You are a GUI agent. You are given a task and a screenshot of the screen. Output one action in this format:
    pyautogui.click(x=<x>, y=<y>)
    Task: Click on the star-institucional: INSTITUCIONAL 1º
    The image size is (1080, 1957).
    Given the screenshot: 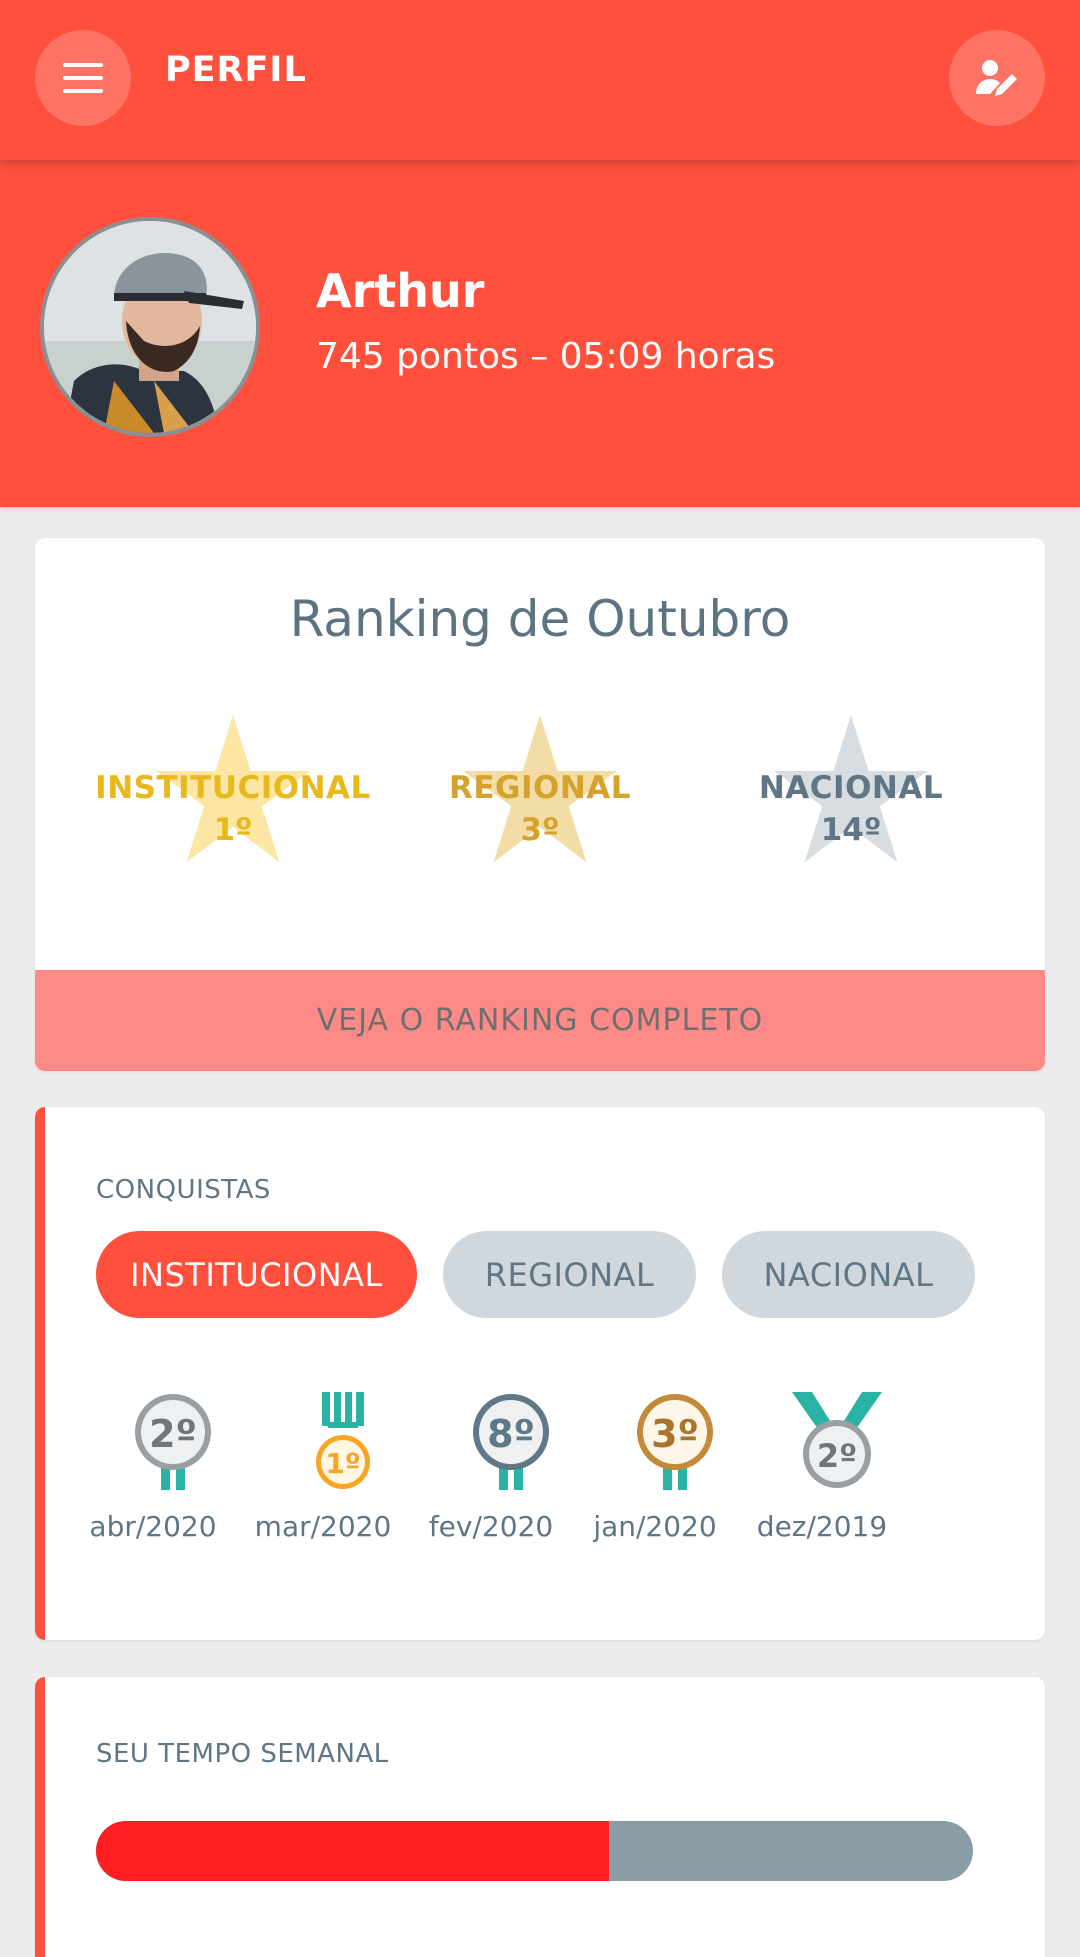 What is the action you would take?
    pyautogui.click(x=233, y=800)
    